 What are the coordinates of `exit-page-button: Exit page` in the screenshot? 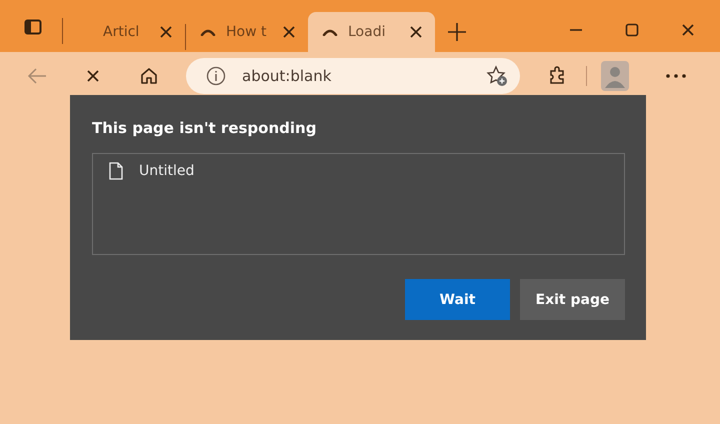 It's located at (572, 299).